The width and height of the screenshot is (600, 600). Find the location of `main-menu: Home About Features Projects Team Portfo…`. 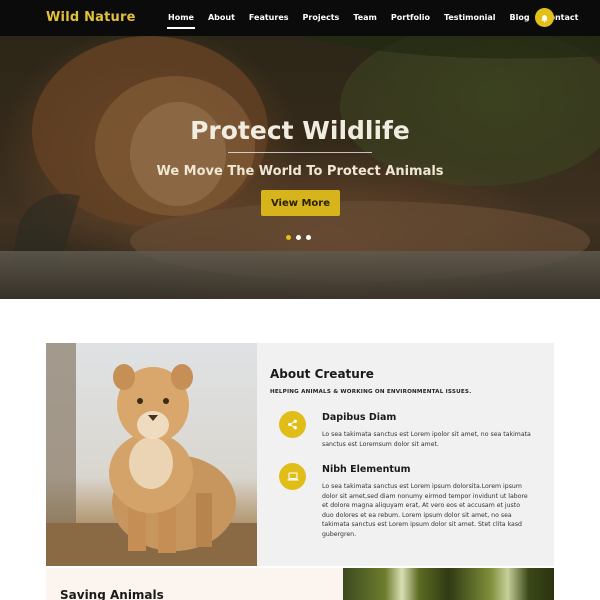

main-menu: Home About Features Projects Team Portfo… is located at coordinates (379, 18).